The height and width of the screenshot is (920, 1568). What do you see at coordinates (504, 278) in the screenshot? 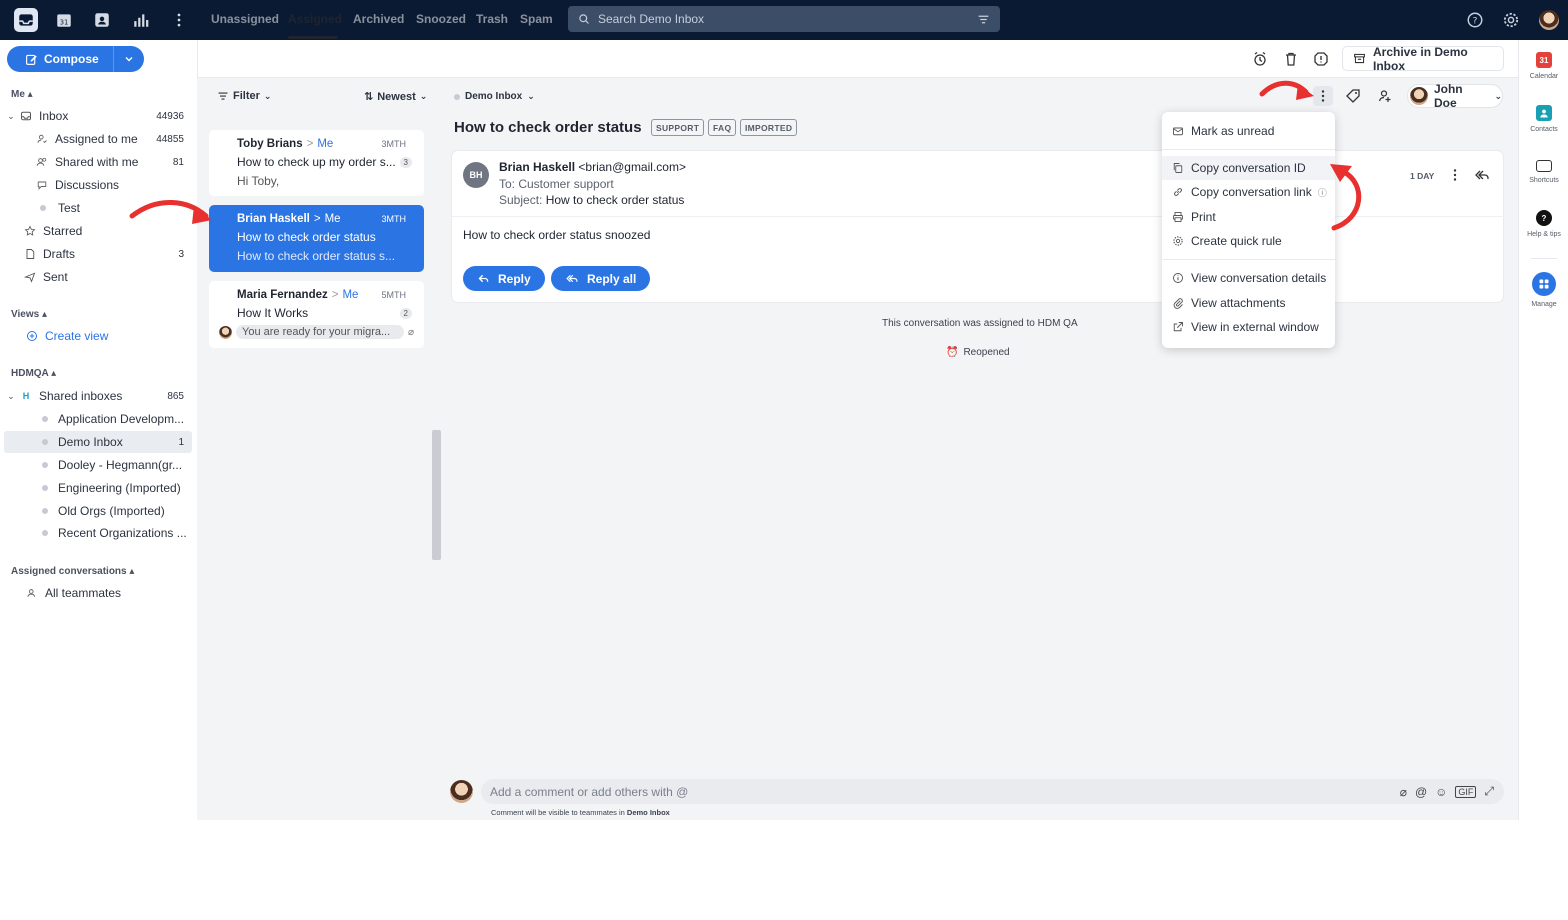
I see `reply-button: Reply` at bounding box center [504, 278].